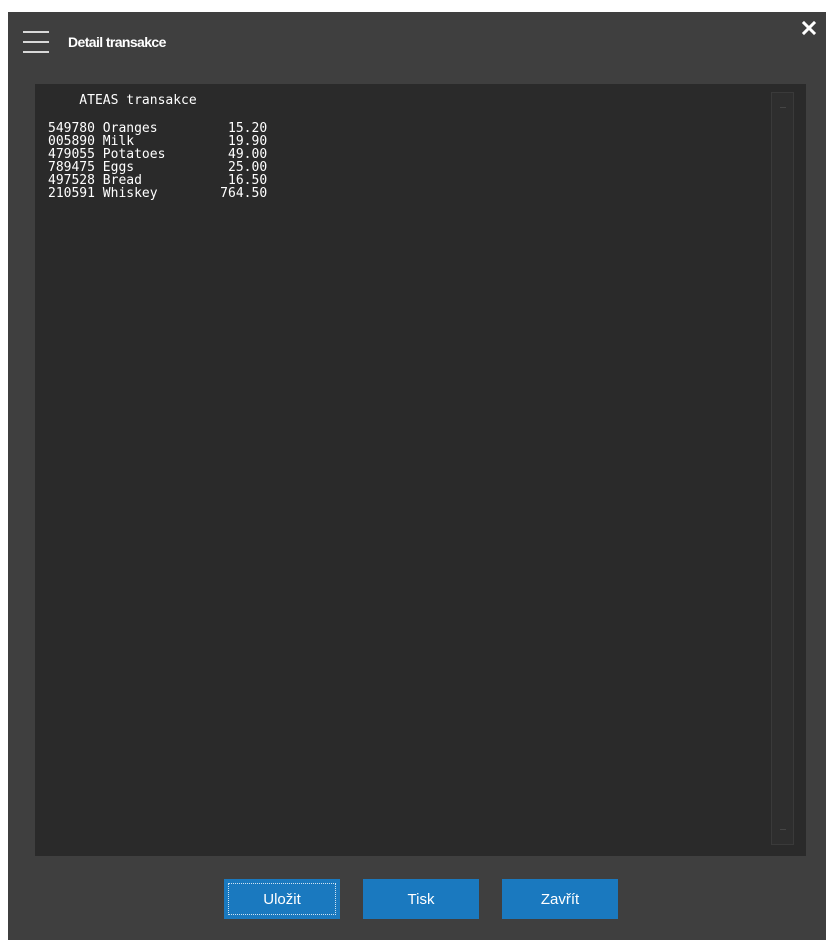  I want to click on button-bar: Uložit Tisk Zavřít, so click(417, 899).